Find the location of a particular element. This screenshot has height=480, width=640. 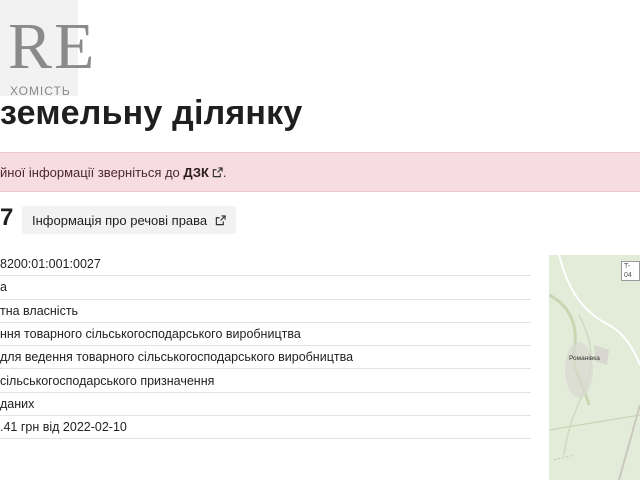

site-logo: RE ХОМІСТЬ is located at coordinates (47, 49).